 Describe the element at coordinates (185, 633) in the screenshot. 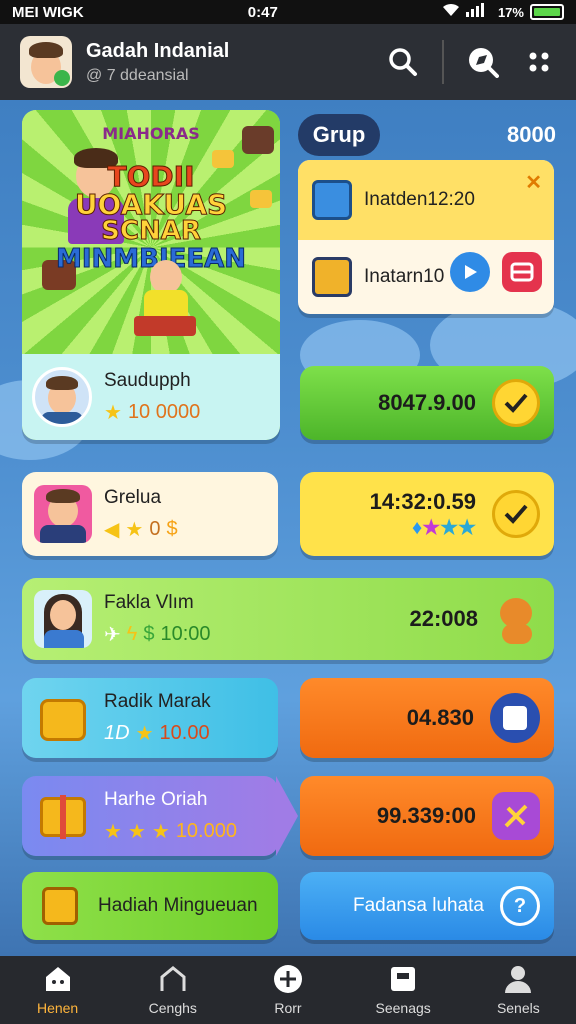

I see `player-points: 10:00` at that location.